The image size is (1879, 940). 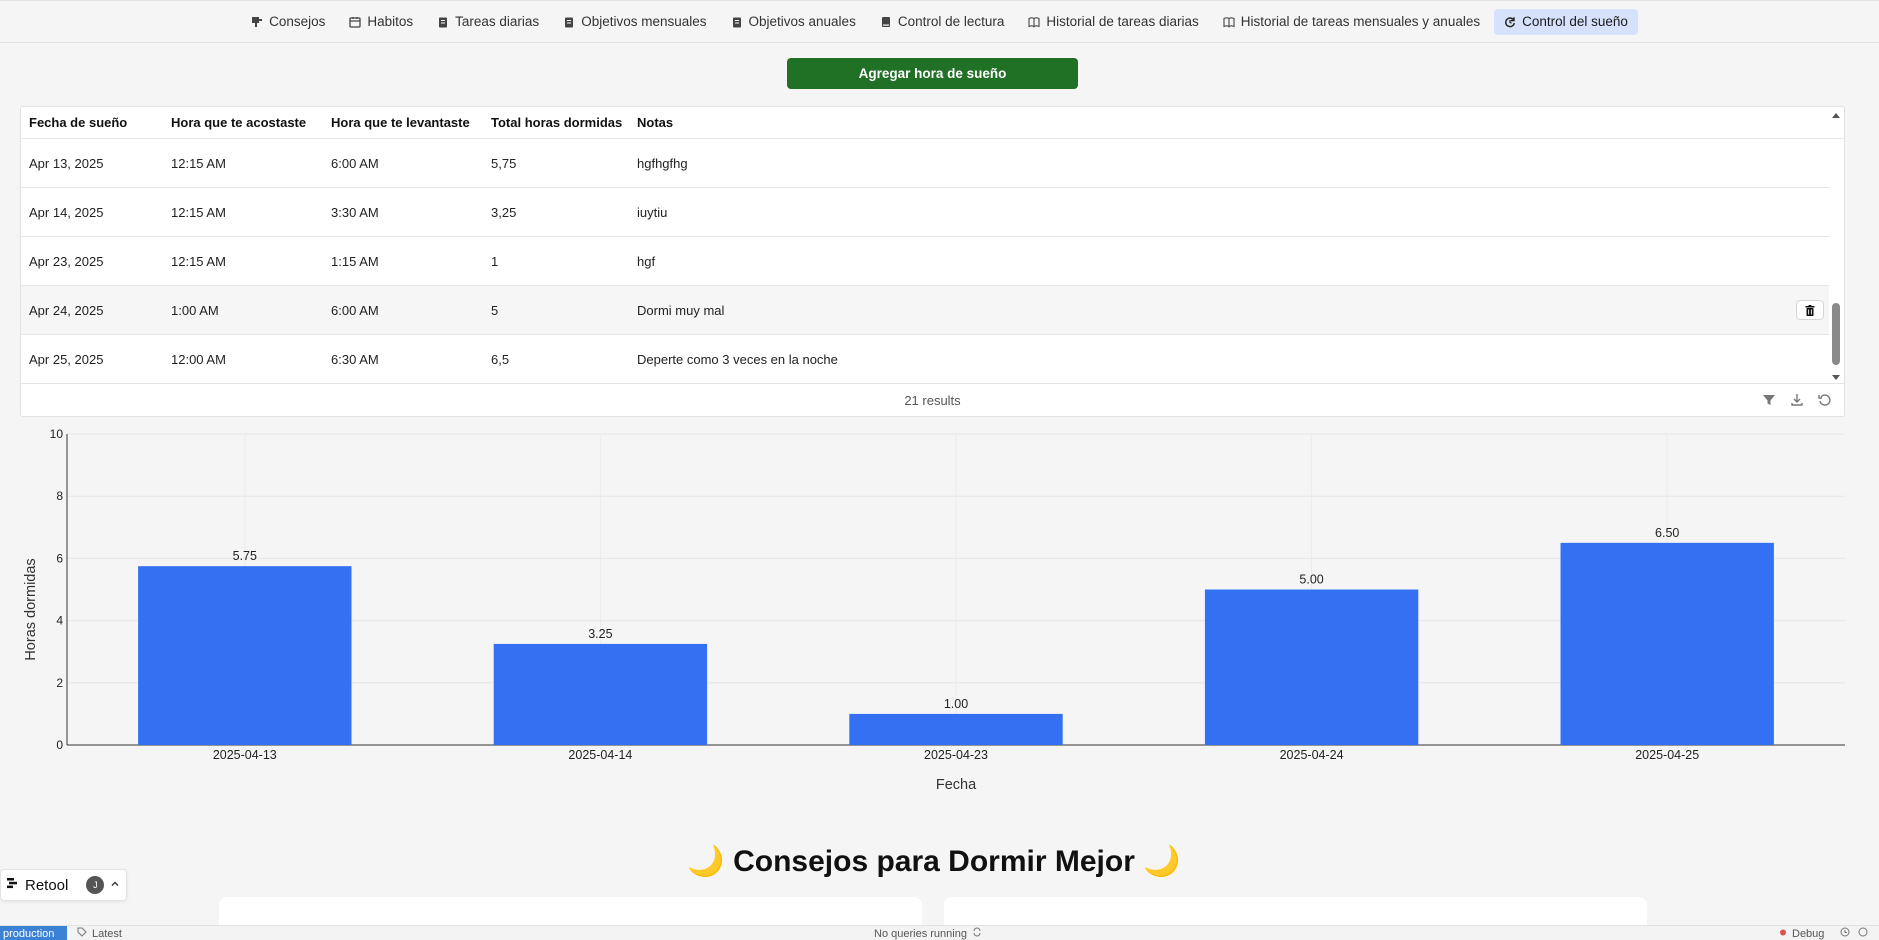 I want to click on trash-icon, so click(x=1810, y=310).